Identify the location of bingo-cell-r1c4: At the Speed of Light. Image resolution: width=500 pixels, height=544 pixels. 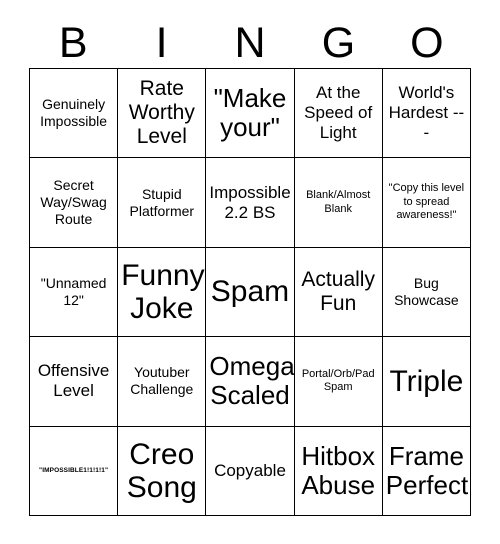
(338, 114).